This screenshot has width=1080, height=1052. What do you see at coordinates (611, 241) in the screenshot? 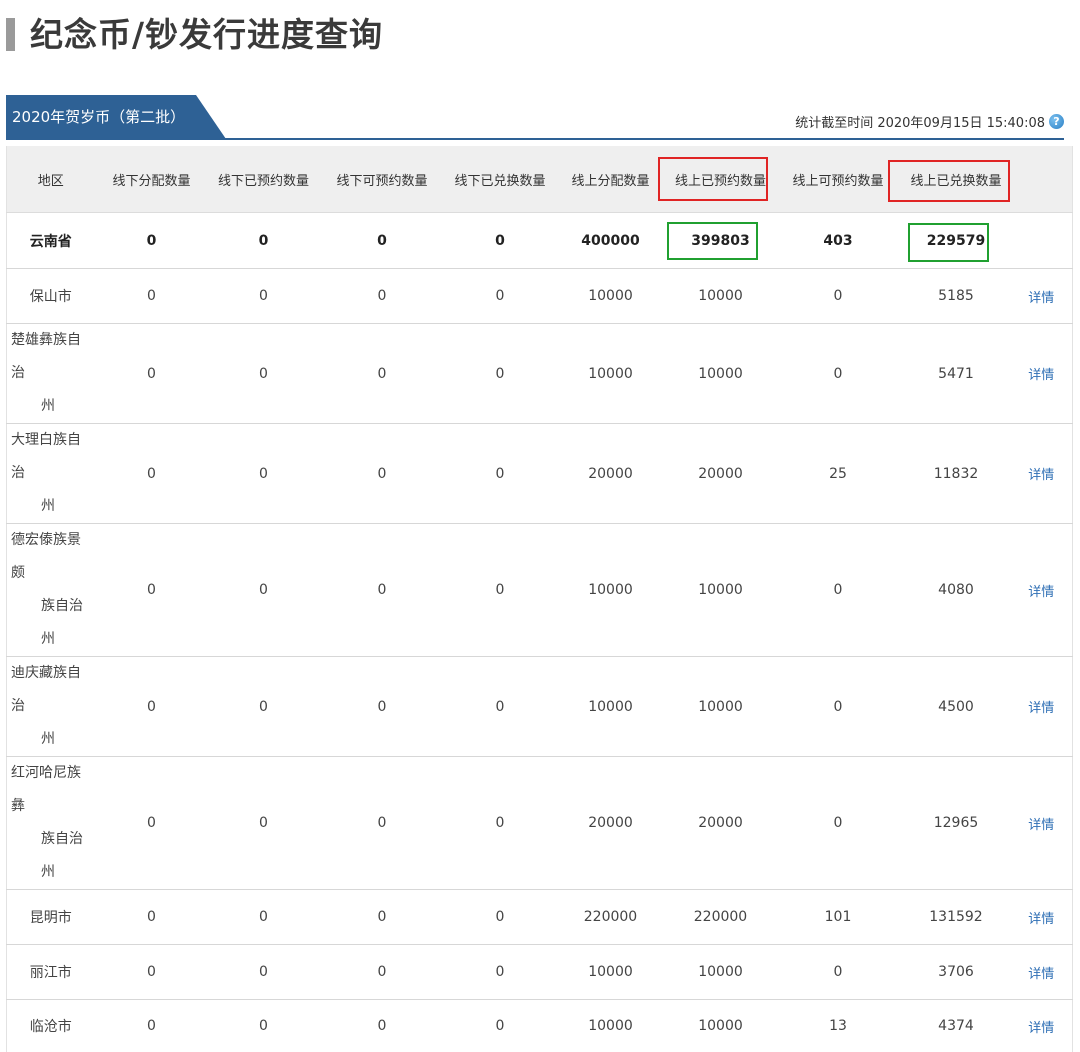
I see `value-cell: 400000` at bounding box center [611, 241].